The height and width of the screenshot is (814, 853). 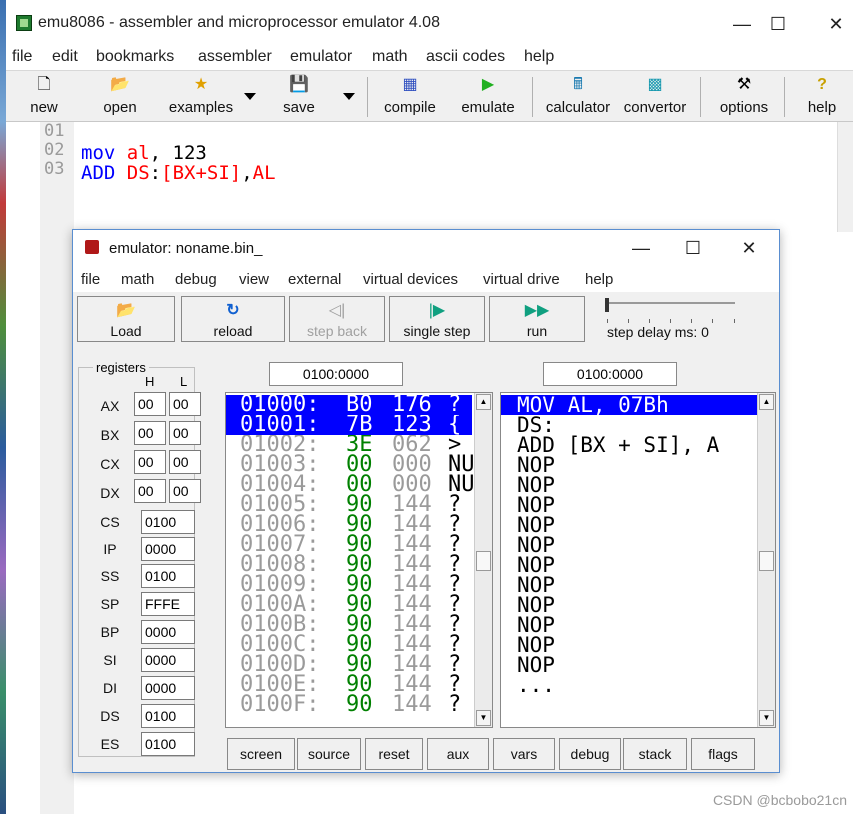 I want to click on disassembly-row: ADD [BX + SI], A, so click(x=610, y=445).